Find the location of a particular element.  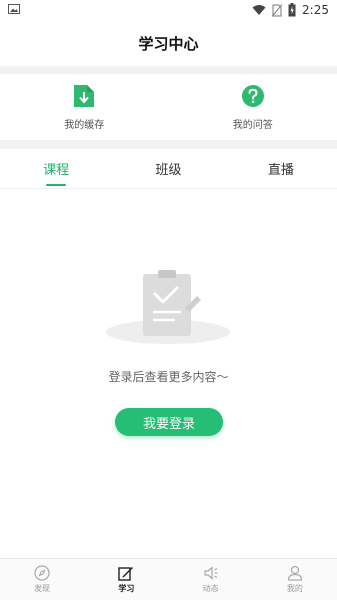

quick-links: 我的缓存 我的问答 is located at coordinates (168, 107).